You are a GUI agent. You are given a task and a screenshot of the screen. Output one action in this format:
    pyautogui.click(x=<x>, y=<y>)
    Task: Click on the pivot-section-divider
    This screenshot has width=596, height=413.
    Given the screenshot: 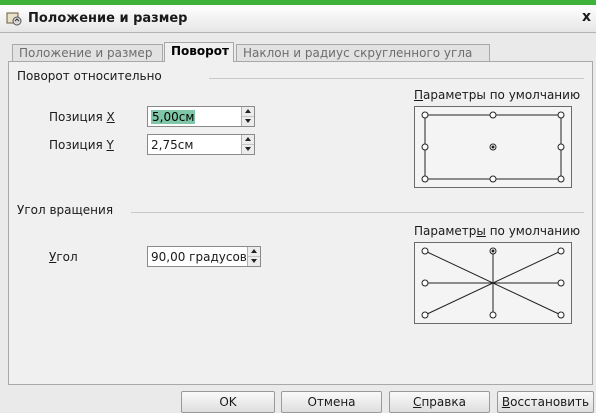 What is the action you would take?
    pyautogui.click(x=396, y=78)
    